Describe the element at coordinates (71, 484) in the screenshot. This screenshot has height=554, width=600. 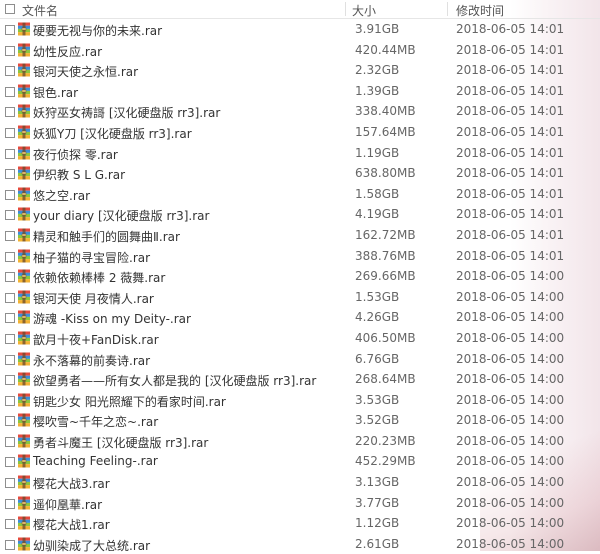
I see `file-name: 樱花大战3.rar` at that location.